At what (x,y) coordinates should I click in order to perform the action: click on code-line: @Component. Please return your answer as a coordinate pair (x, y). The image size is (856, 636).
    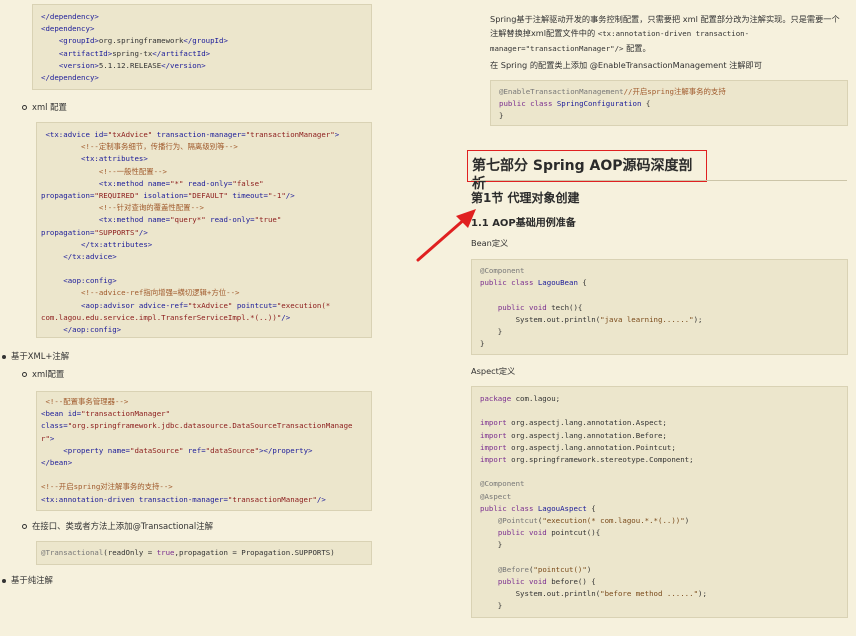
    Looking at the image, I should click on (663, 271).